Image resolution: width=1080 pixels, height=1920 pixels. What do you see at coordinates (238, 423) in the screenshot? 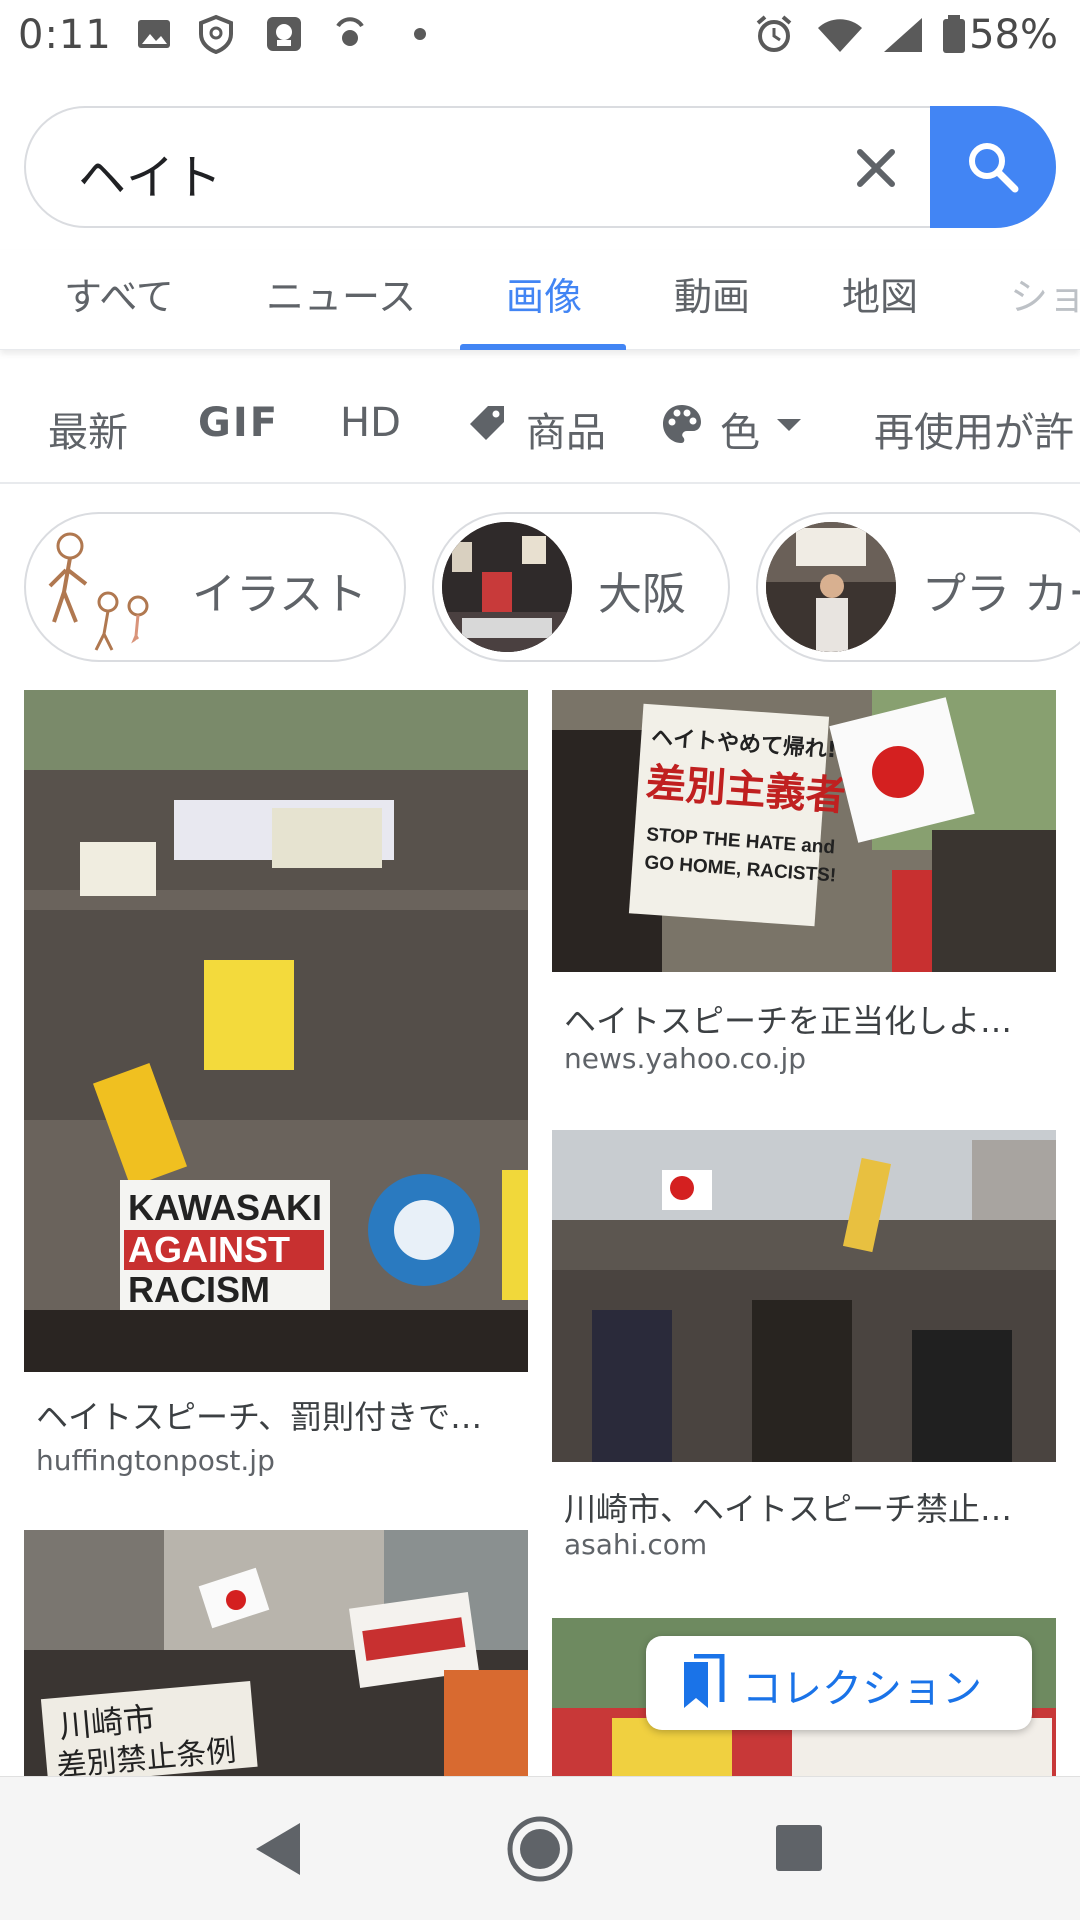
I see `filter-gif: GIF` at bounding box center [238, 423].